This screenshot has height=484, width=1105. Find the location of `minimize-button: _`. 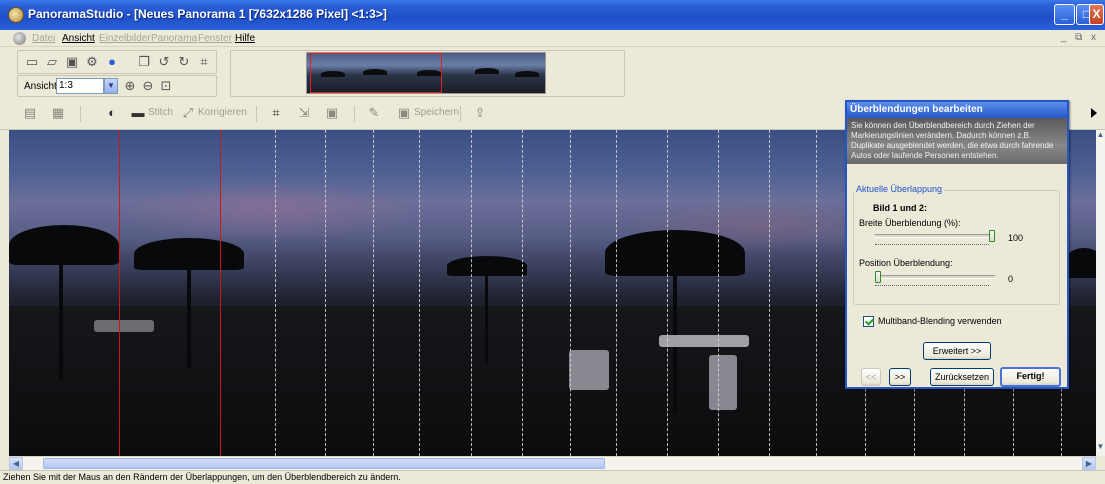

minimize-button: _ is located at coordinates (1064, 14).